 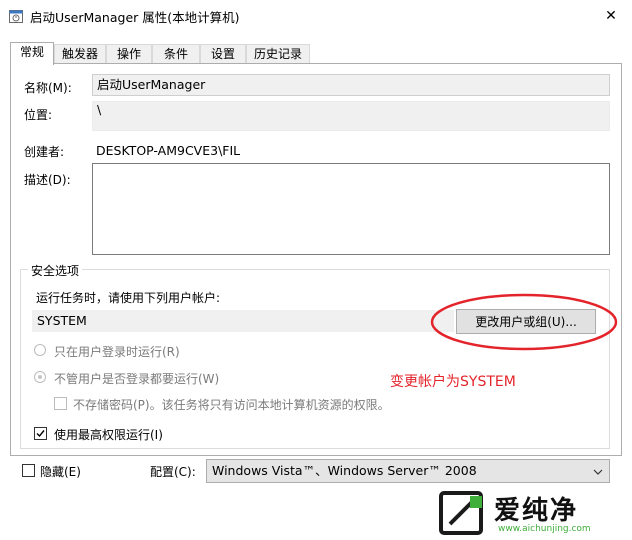 What do you see at coordinates (351, 209) in the screenshot?
I see `description-textarea` at bounding box center [351, 209].